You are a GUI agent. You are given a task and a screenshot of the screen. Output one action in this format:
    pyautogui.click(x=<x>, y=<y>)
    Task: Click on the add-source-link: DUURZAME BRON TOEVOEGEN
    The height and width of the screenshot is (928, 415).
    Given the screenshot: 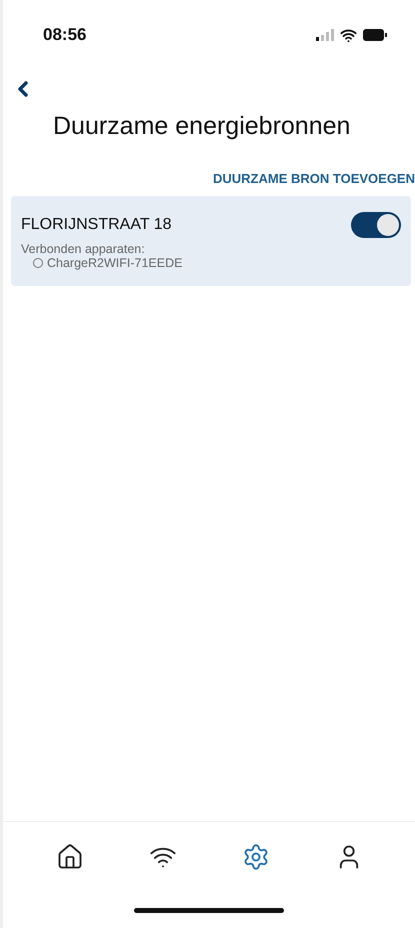 What is the action you would take?
    pyautogui.click(x=314, y=178)
    